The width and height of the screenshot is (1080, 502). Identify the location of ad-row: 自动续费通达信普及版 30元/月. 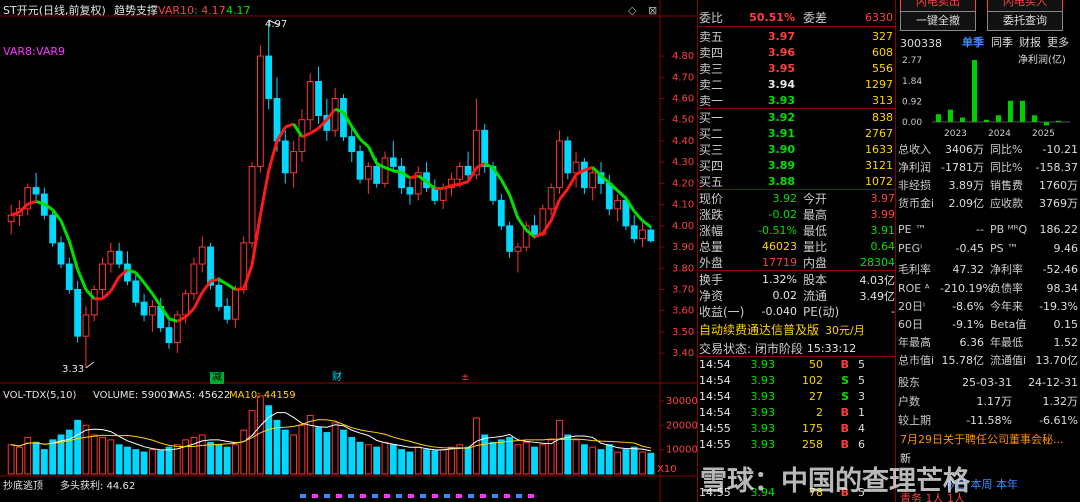
(797, 329).